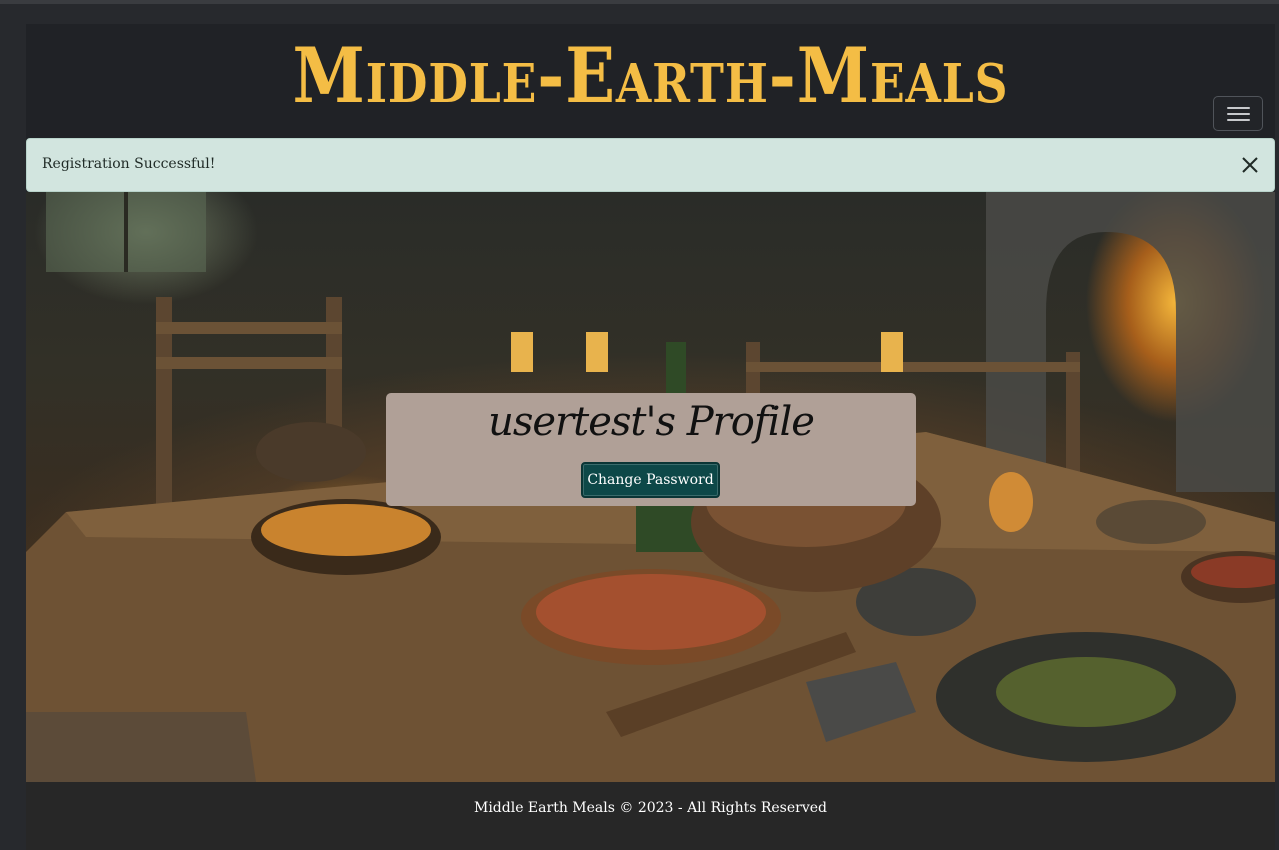  Describe the element at coordinates (650, 165) in the screenshot. I see `success-alert: Registration Successful!` at that location.